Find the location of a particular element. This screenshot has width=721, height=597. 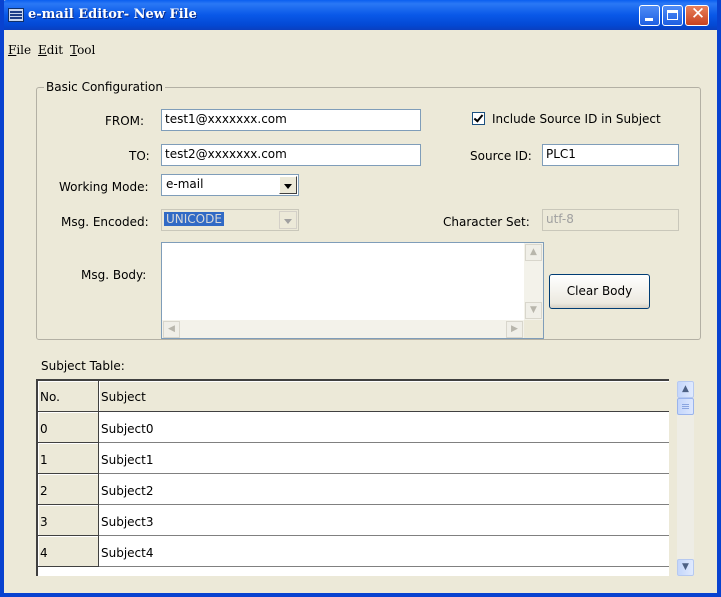

subject-cell: Subject4 is located at coordinates (384, 551).